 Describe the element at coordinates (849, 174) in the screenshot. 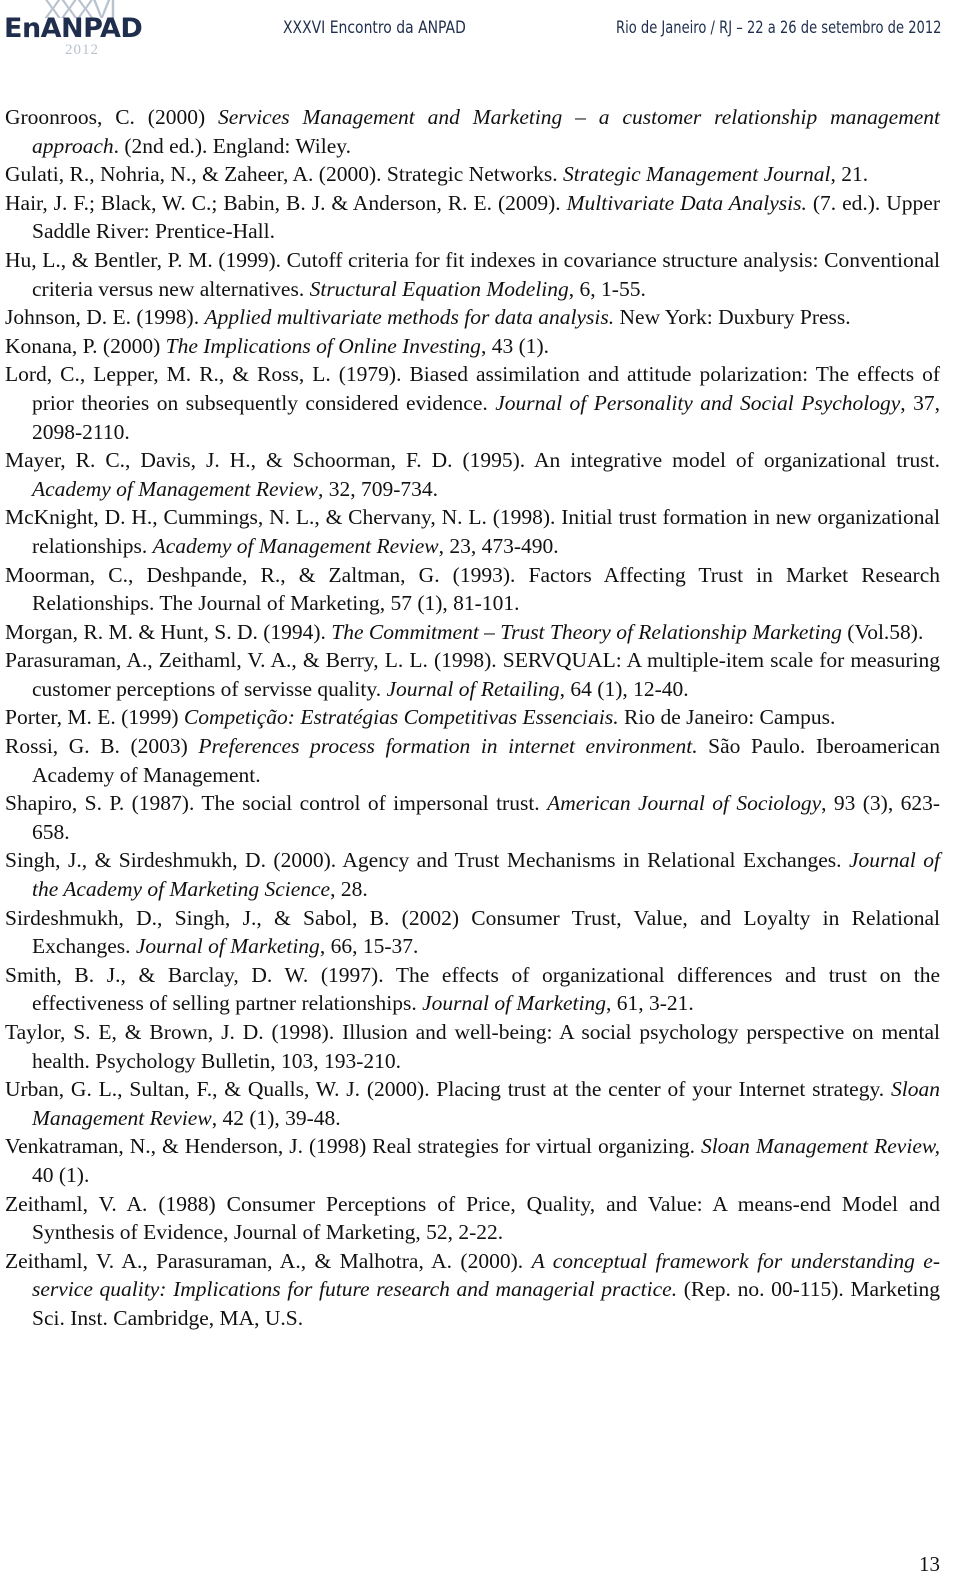

I see `reference-text: , 21.` at that location.